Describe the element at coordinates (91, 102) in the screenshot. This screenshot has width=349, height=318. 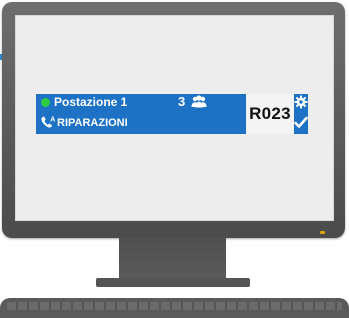
I see `station-label: Postazione 1` at that location.